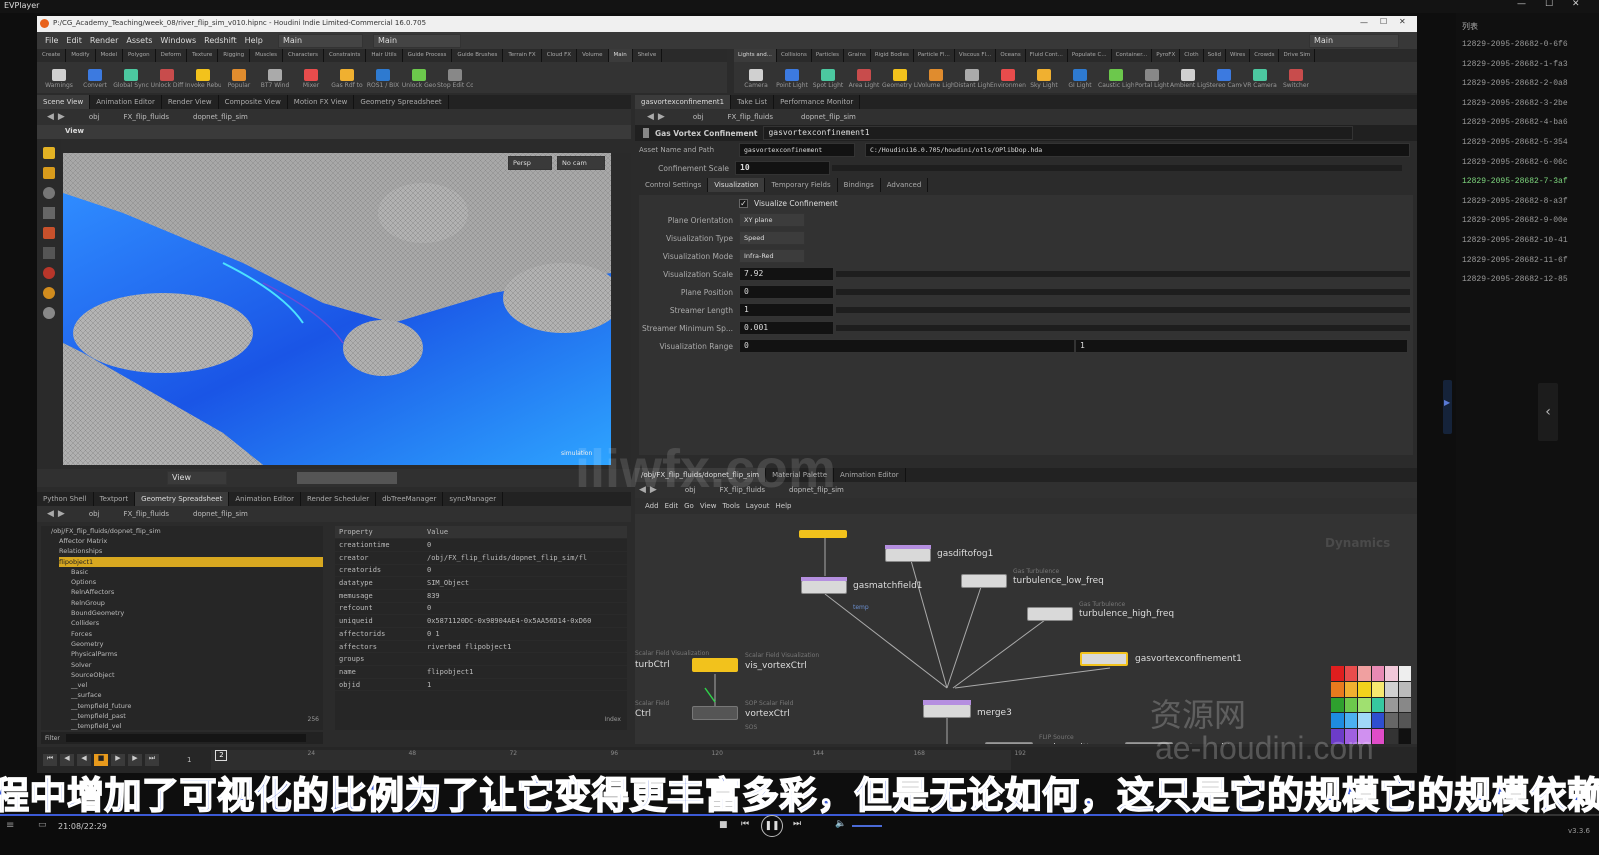 The width and height of the screenshot is (1599, 855). Describe the element at coordinates (1166, 55) in the screenshot. I see `shelf-tab-pyrofx: PyroFX` at that location.